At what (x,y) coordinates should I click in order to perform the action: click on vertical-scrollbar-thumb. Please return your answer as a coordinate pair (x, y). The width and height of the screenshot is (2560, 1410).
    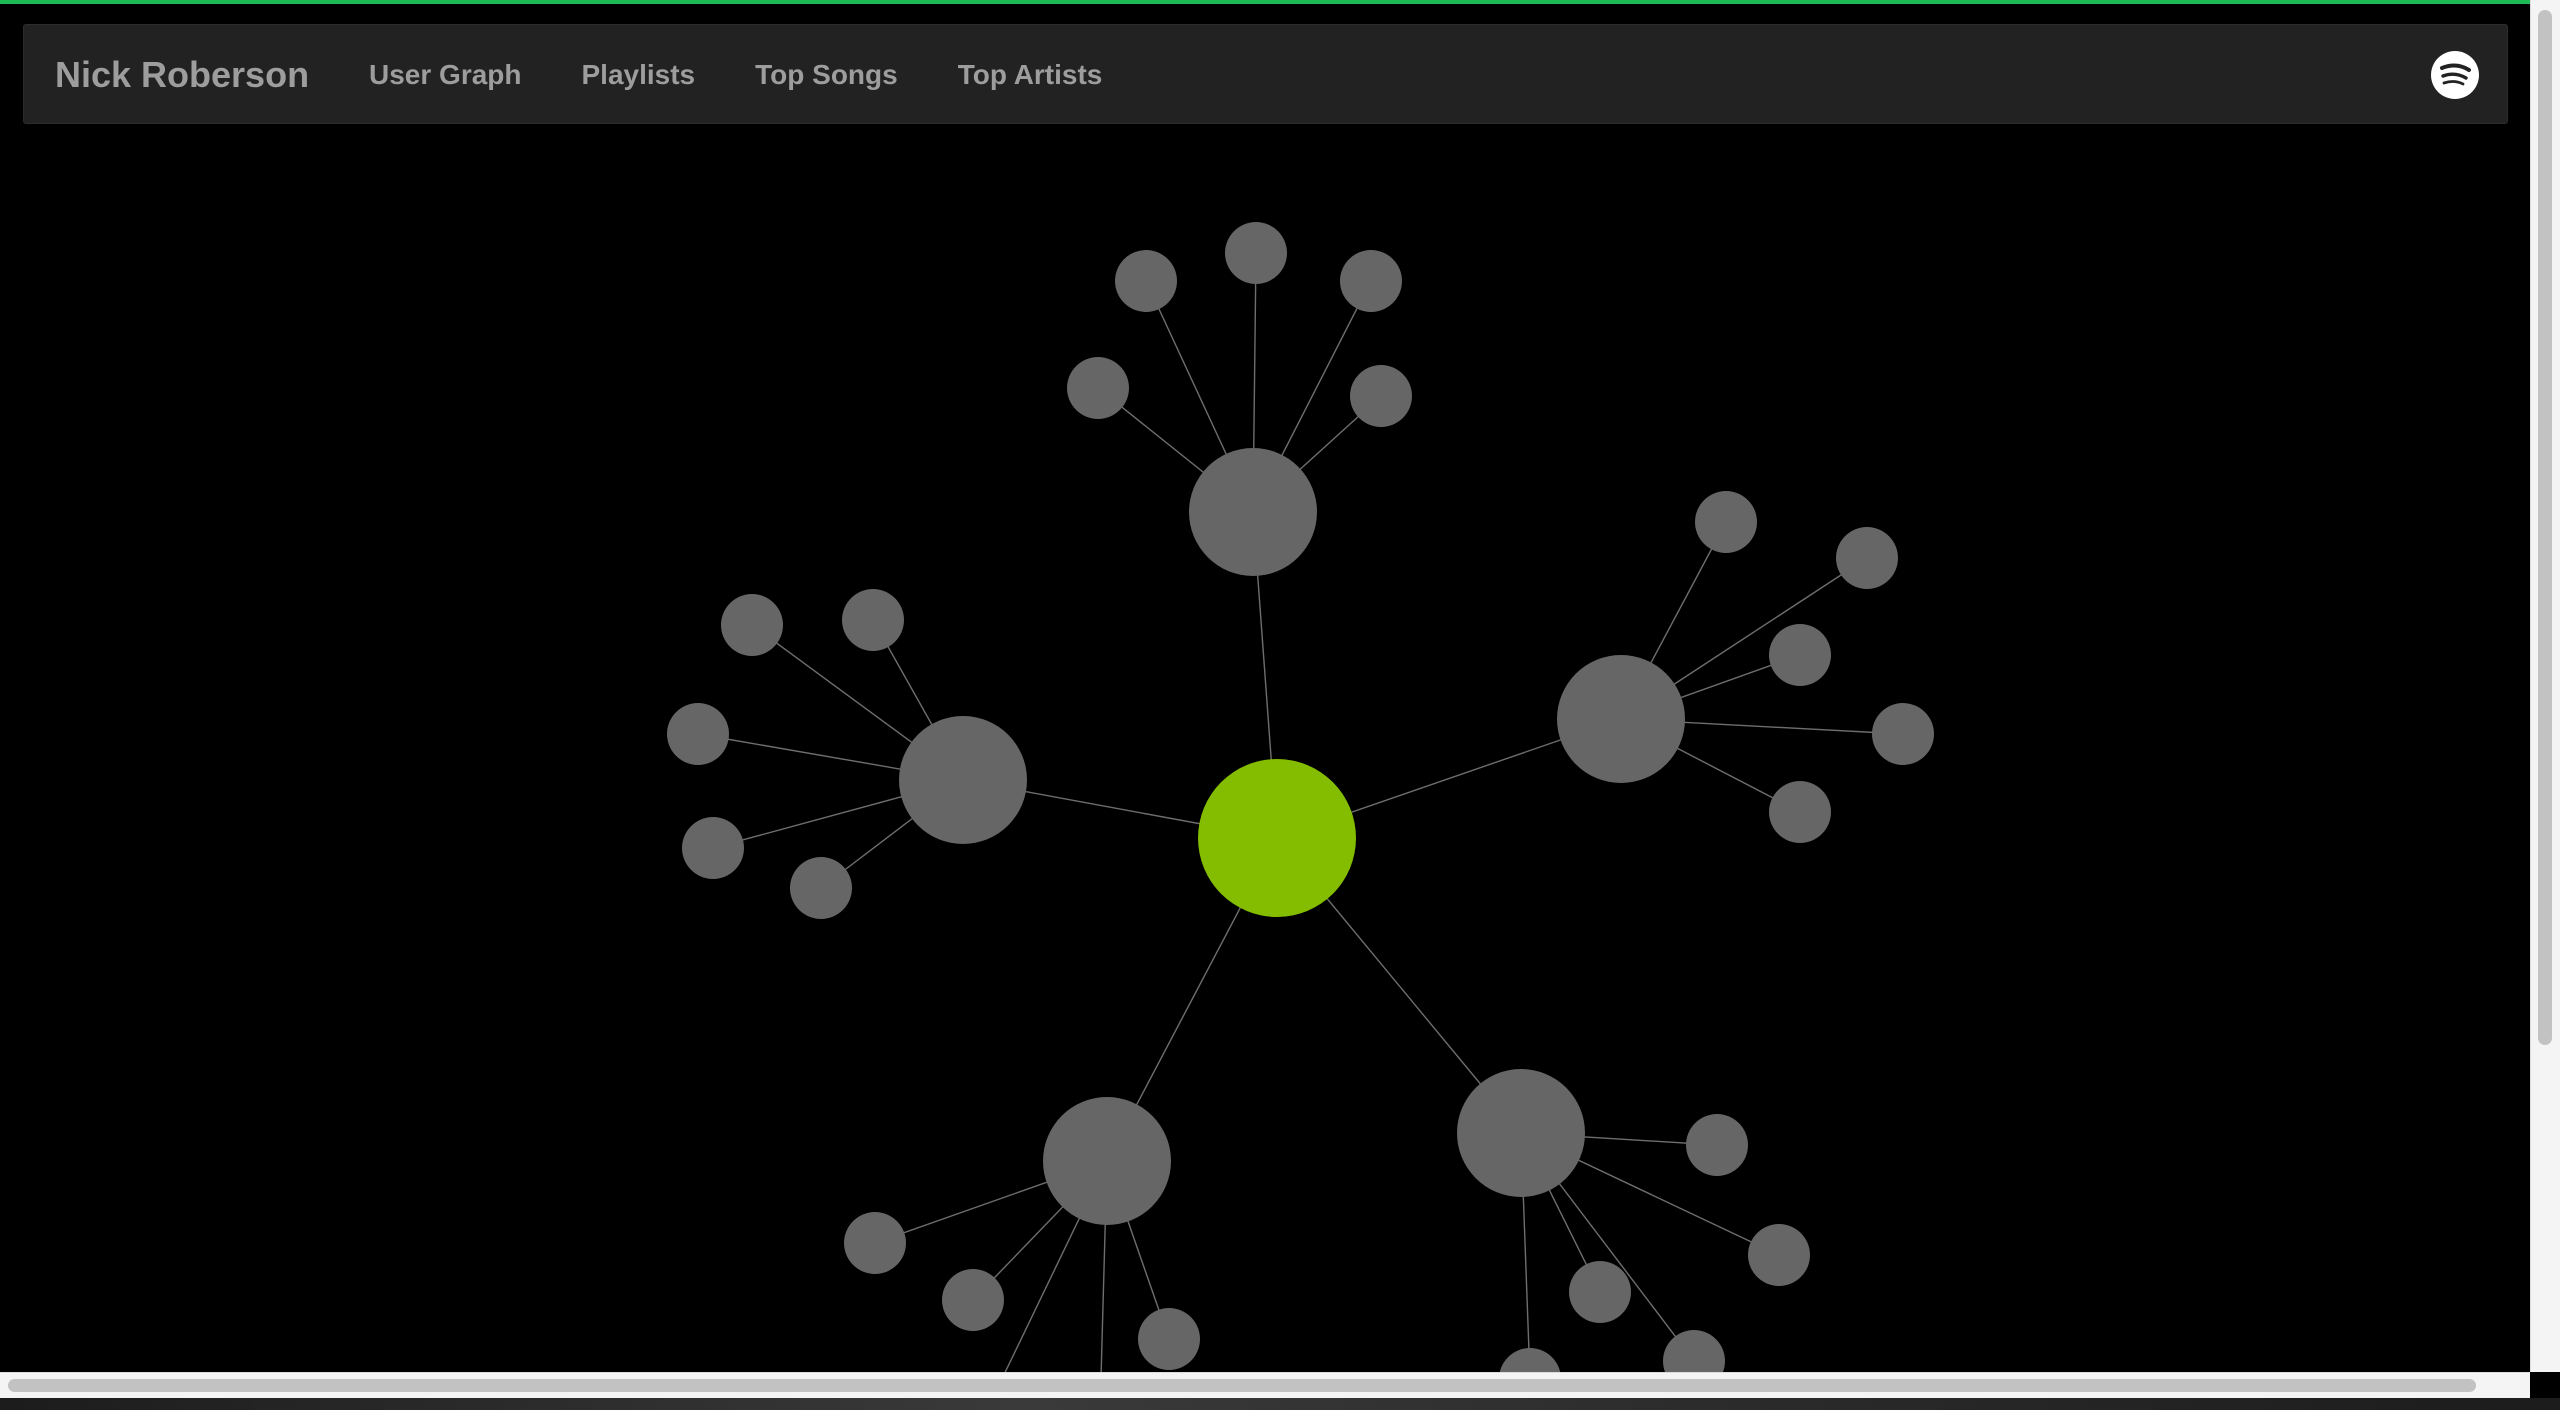
    Looking at the image, I should click on (2545, 527).